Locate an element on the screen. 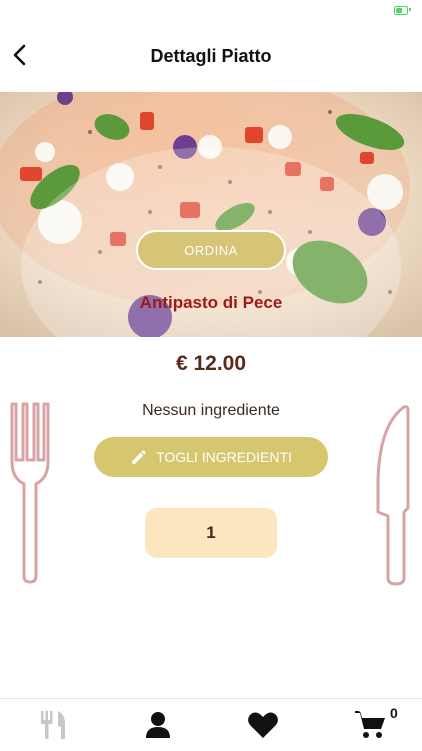  user-icon is located at coordinates (158, 725).